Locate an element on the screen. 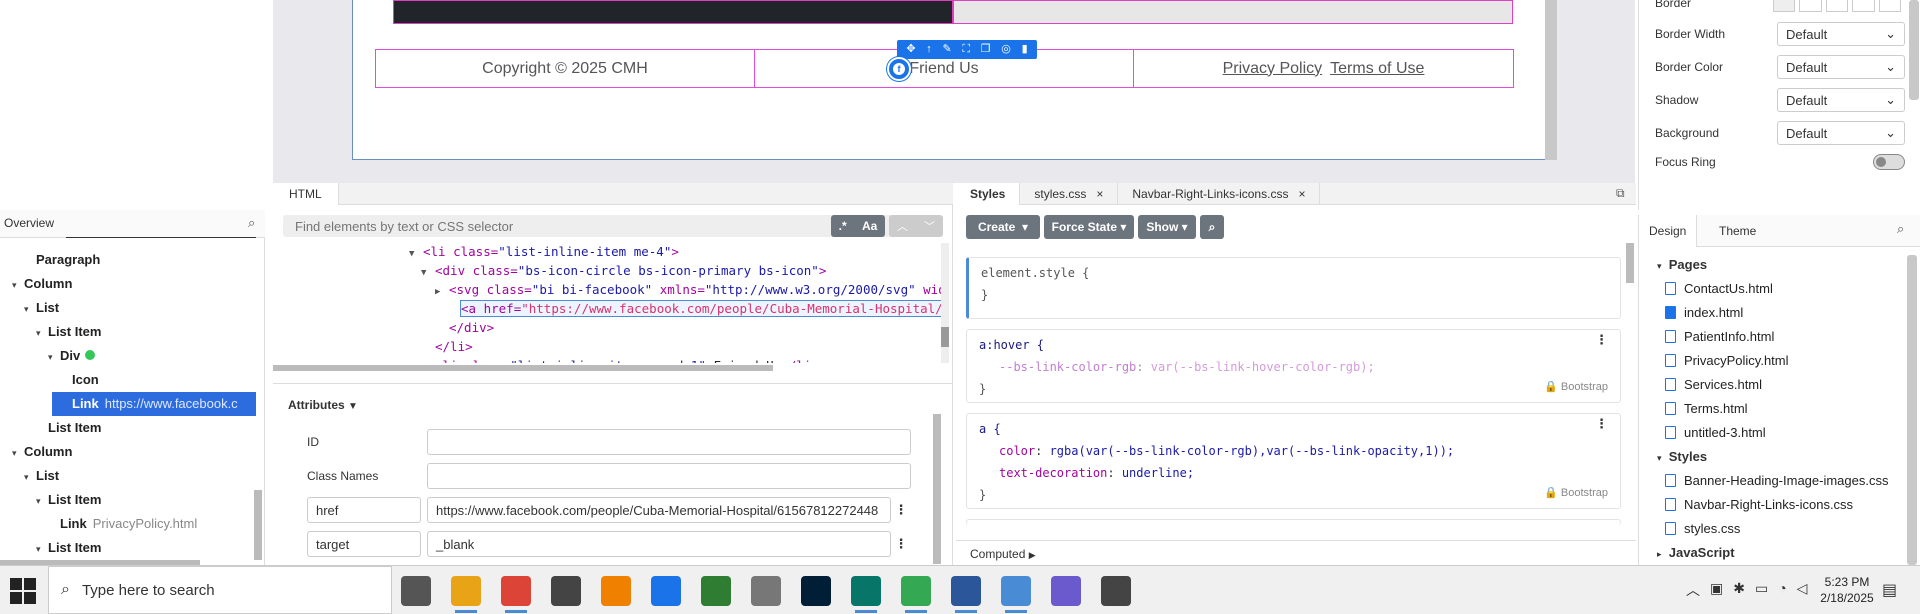 The width and height of the screenshot is (1920, 614). border-width-select: Default ⌄ is located at coordinates (1841, 34).